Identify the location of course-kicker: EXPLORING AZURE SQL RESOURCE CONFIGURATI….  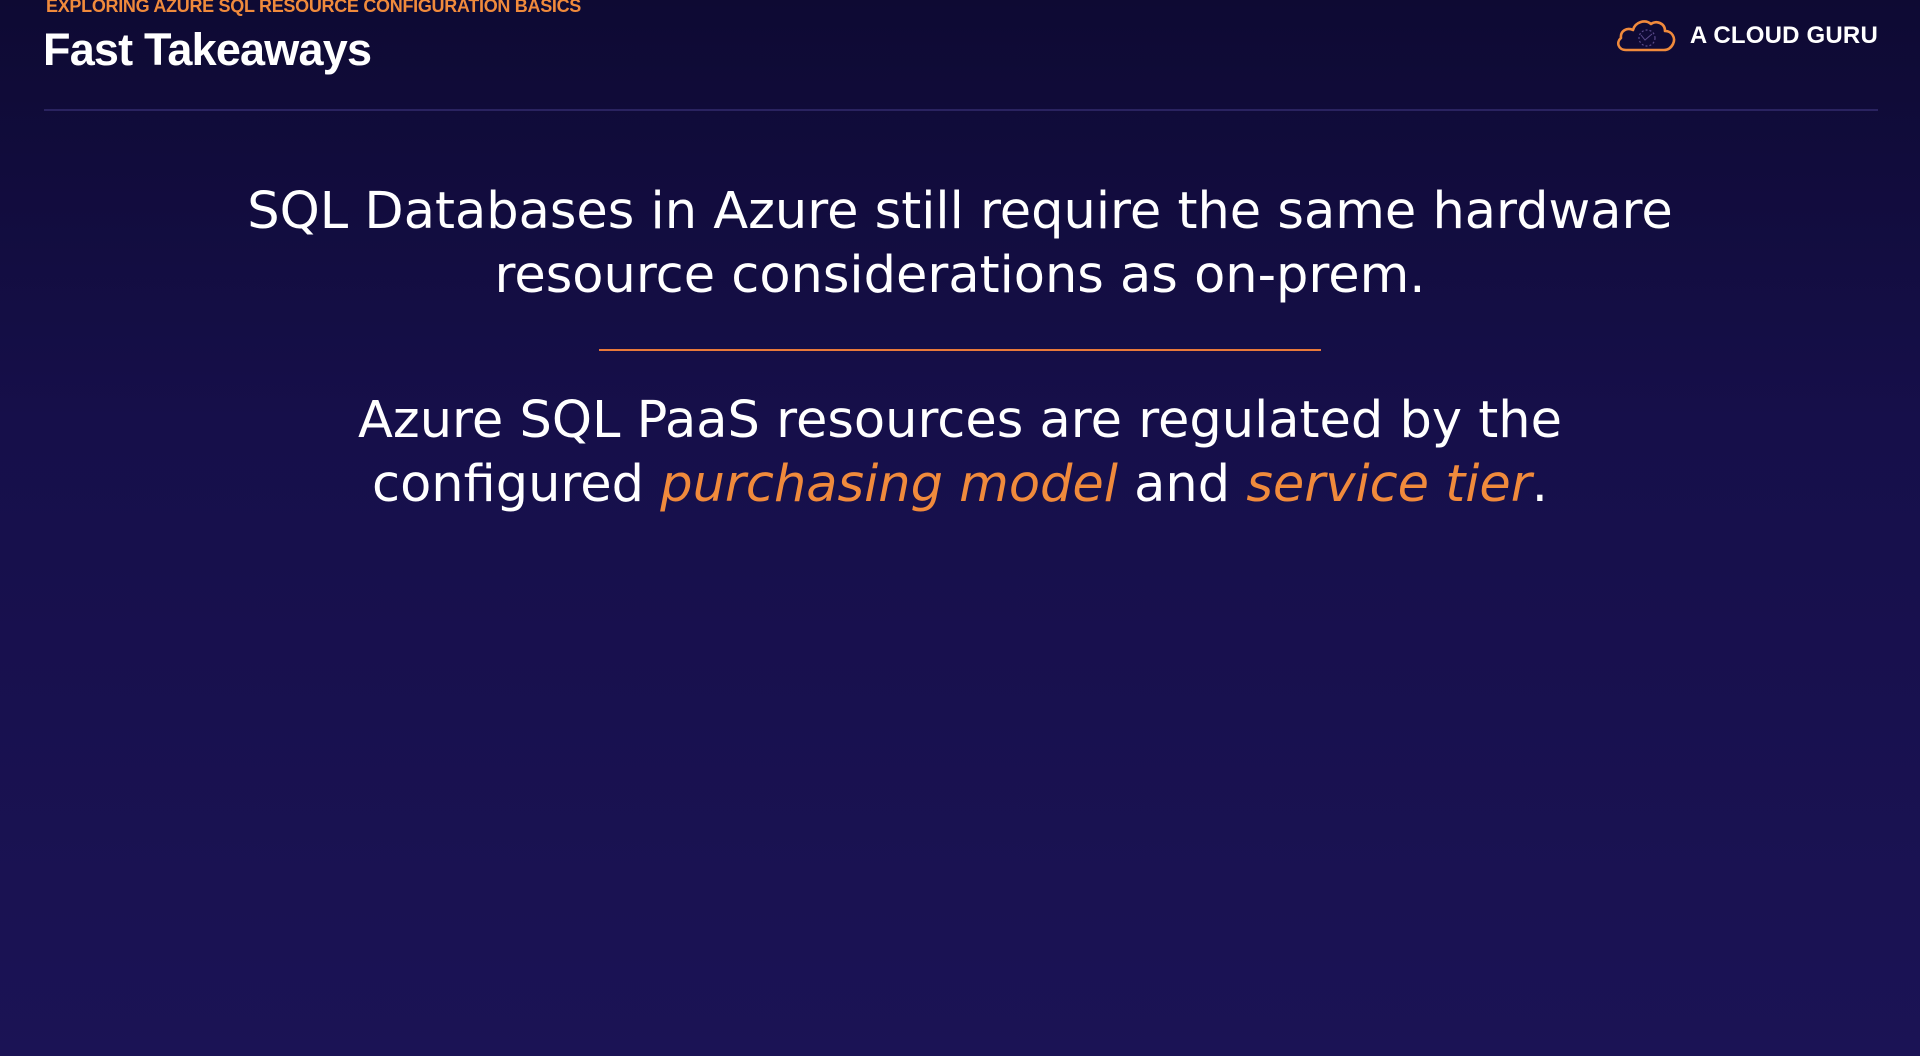
(314, 8).